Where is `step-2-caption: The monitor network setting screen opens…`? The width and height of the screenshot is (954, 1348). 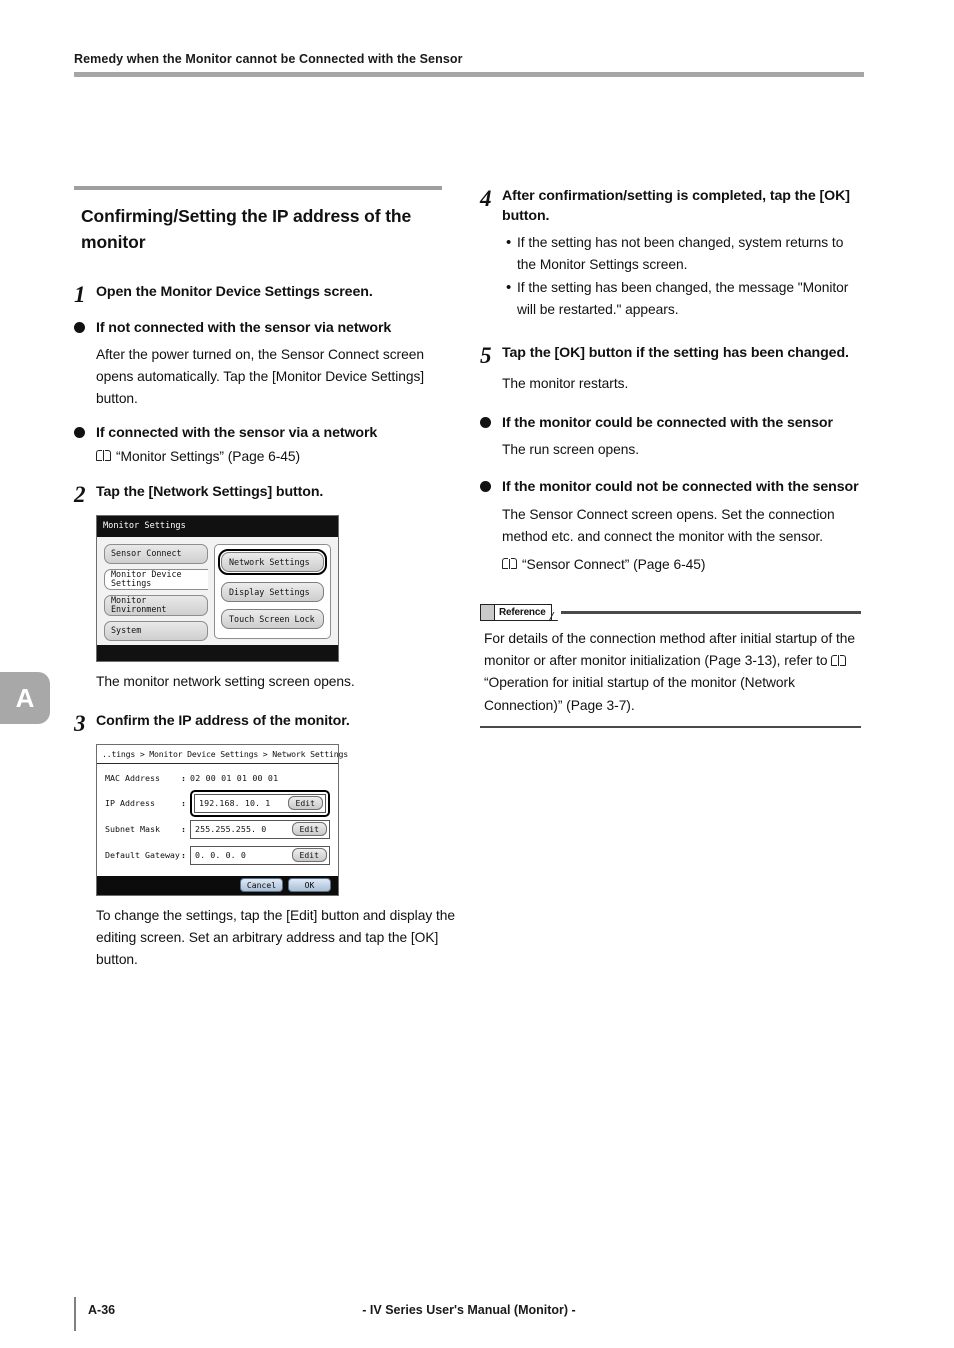 step-2-caption: The monitor network setting screen opens… is located at coordinates (225, 682).